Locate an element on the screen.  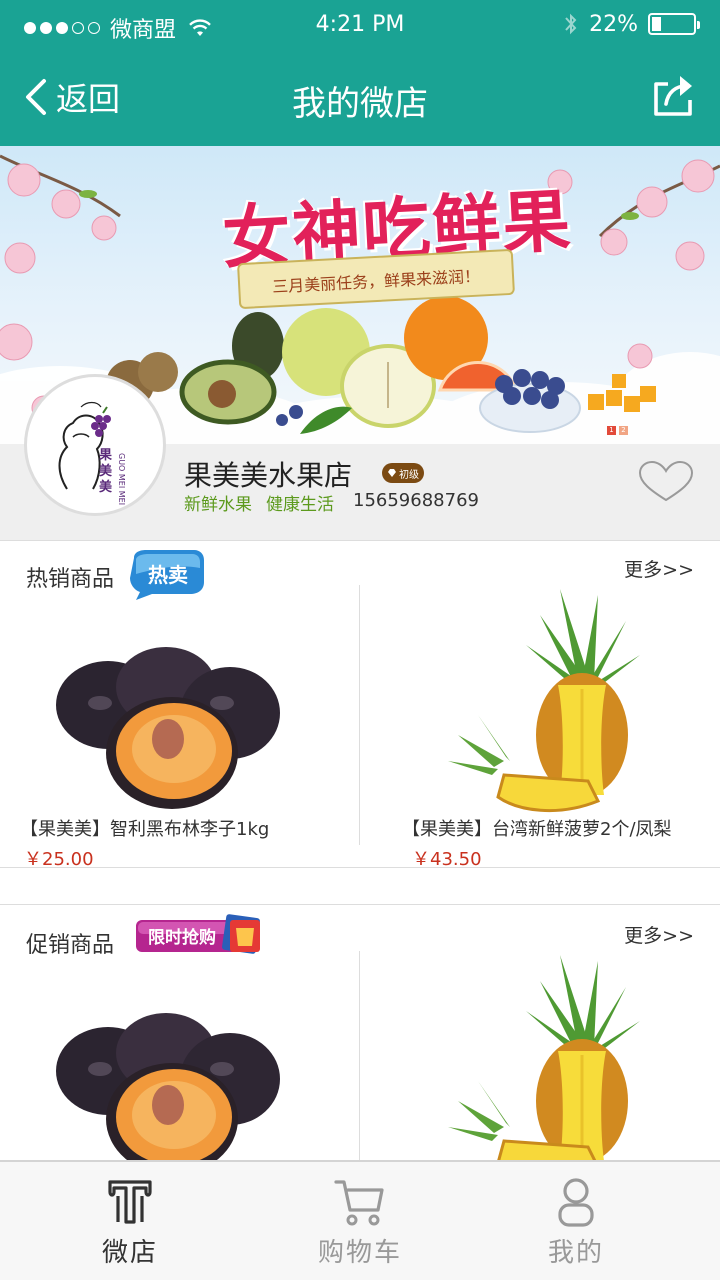
bottom-tab-bar: 微店 购物车 我的 is located at coordinates (360, 1220).